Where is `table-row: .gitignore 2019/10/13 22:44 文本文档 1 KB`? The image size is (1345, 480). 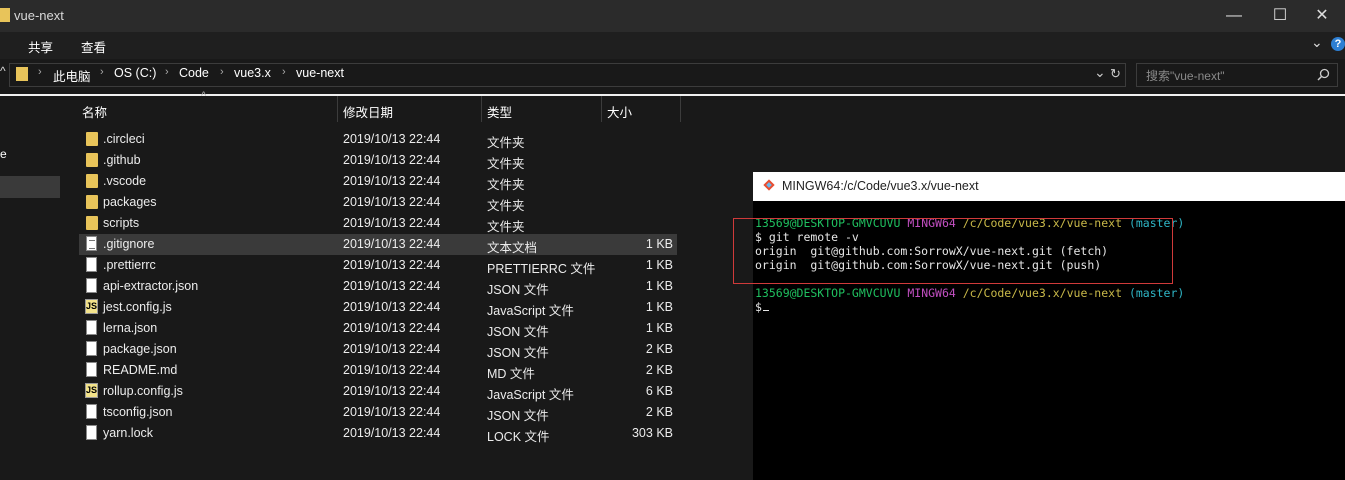 table-row: .gitignore 2019/10/13 22:44 文本文档 1 KB is located at coordinates (378, 244).